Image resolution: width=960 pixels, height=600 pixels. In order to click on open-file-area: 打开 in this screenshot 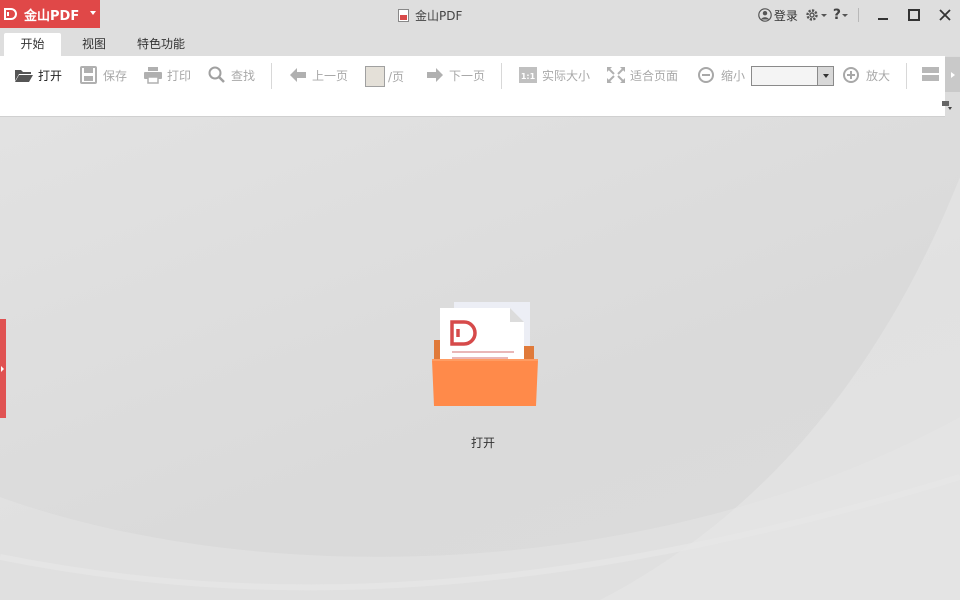, I will do `click(483, 377)`.